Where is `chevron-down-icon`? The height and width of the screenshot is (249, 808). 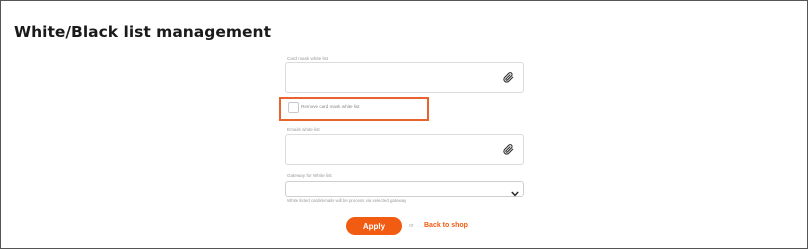 chevron-down-icon is located at coordinates (515, 191).